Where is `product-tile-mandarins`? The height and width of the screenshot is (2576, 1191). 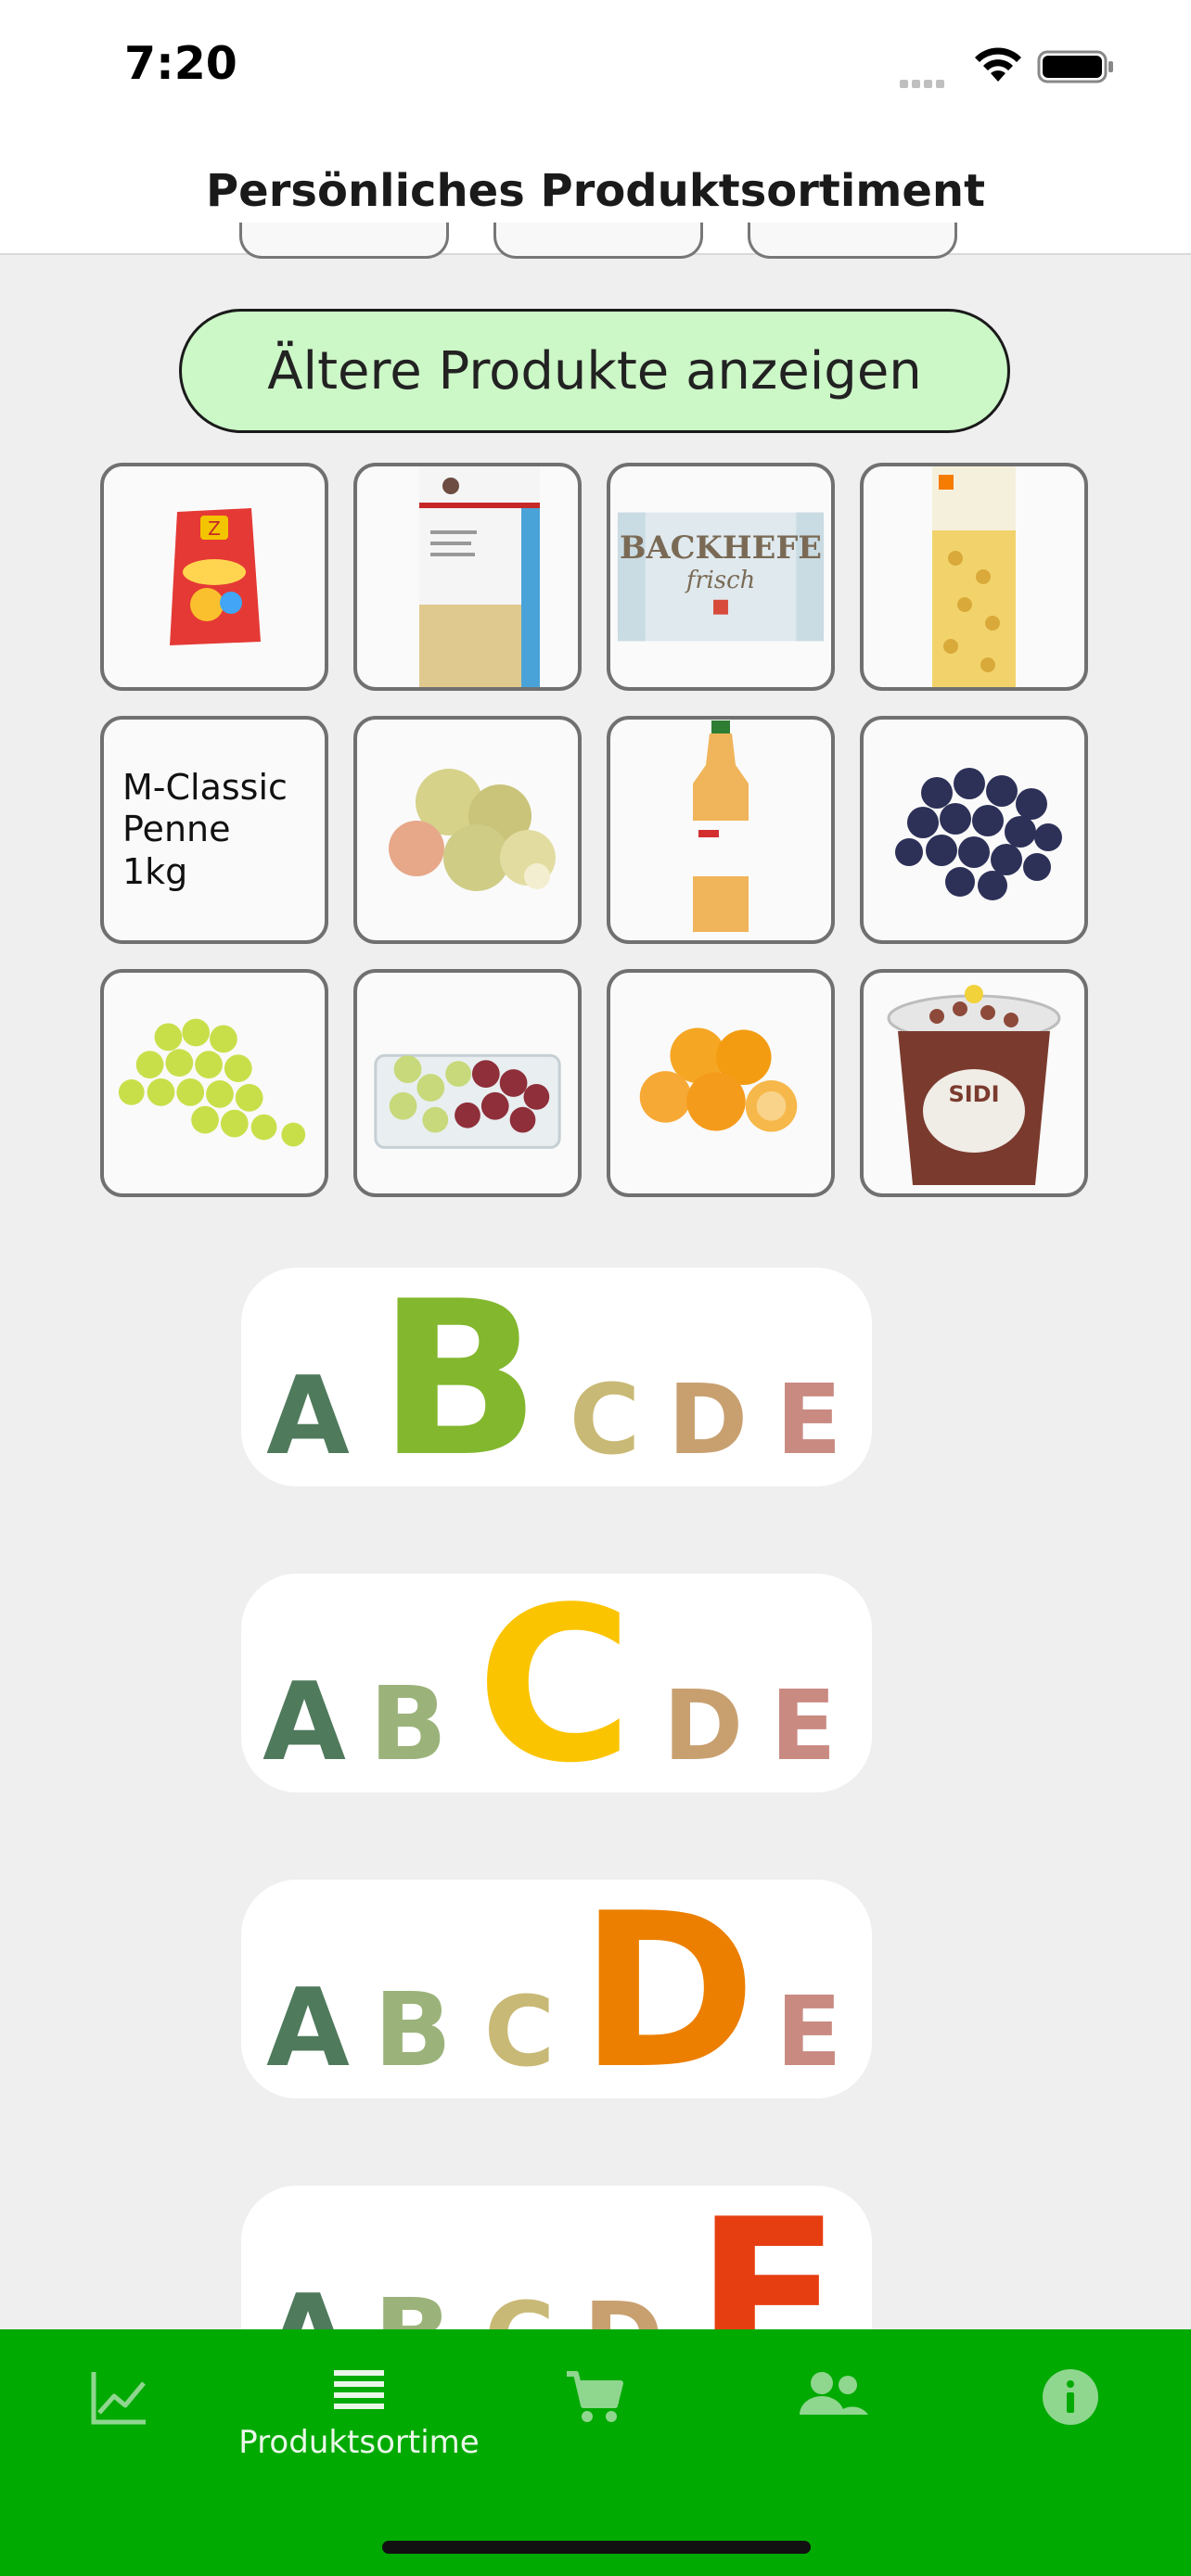
product-tile-mandarins is located at coordinates (721, 1083).